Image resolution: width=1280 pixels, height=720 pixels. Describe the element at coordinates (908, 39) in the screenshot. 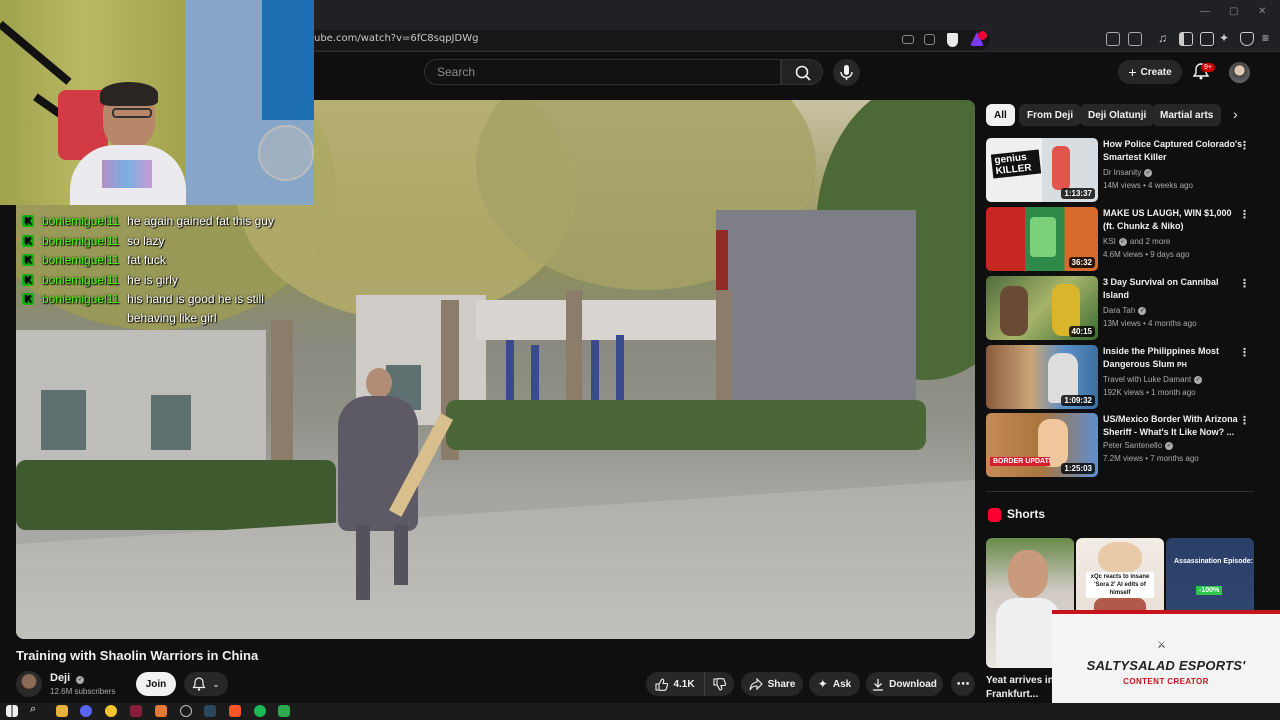

I see `cast-icon` at that location.